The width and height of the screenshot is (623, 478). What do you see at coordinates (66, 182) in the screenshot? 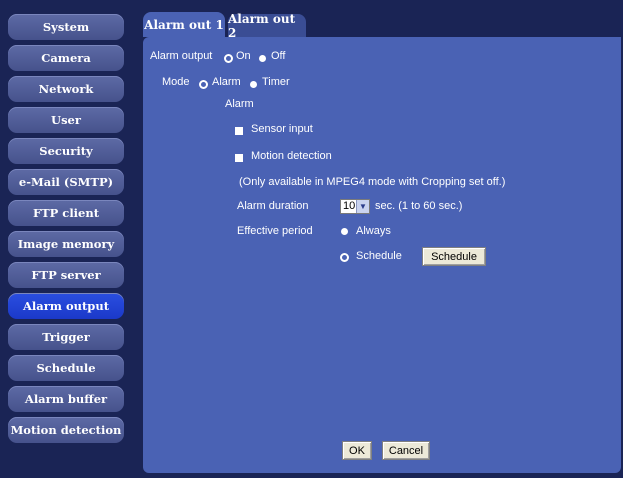
I see `sidebar-item-email-smtp: e-Mail (SMTP)` at bounding box center [66, 182].